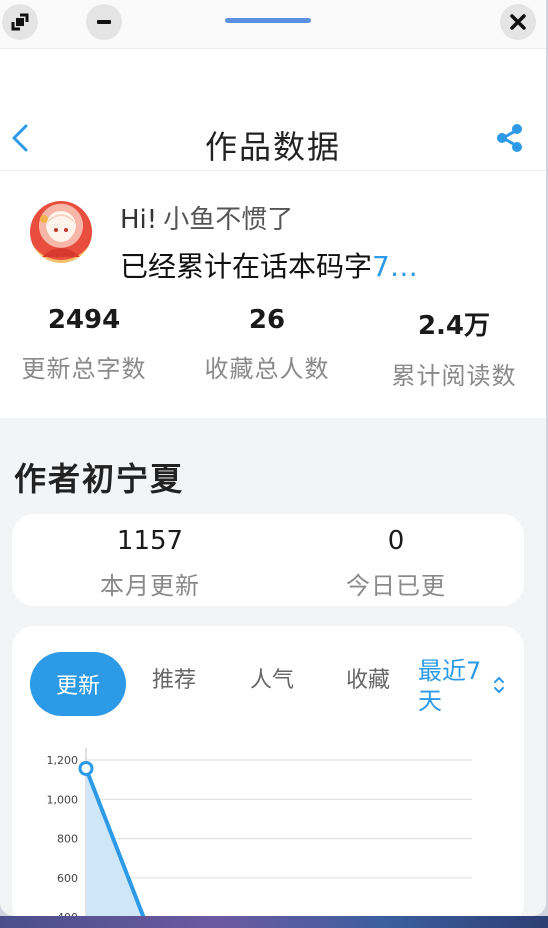 Image resolution: width=548 pixels, height=928 pixels. Describe the element at coordinates (86, 768) in the screenshot. I see `data-point` at that location.